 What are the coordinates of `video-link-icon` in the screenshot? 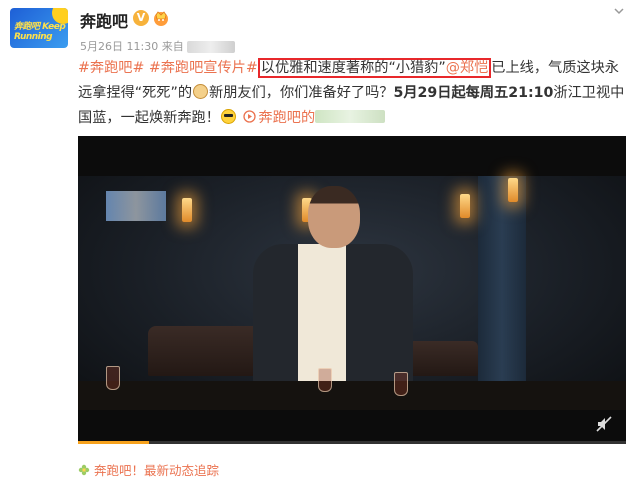 It's located at (250, 116).